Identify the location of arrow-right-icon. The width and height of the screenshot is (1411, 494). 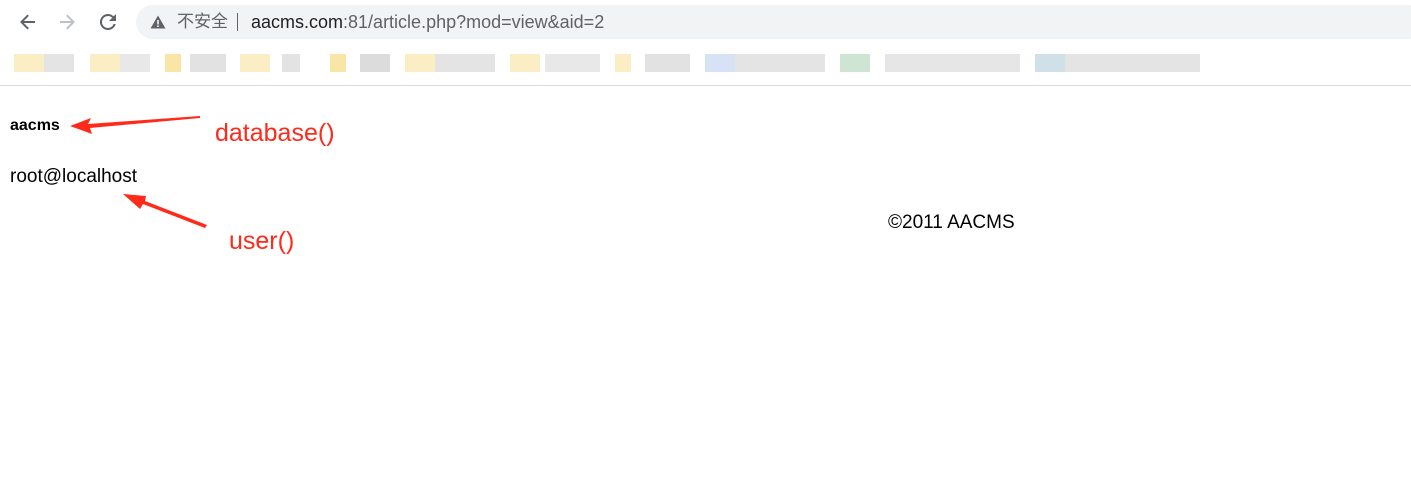
(67, 22).